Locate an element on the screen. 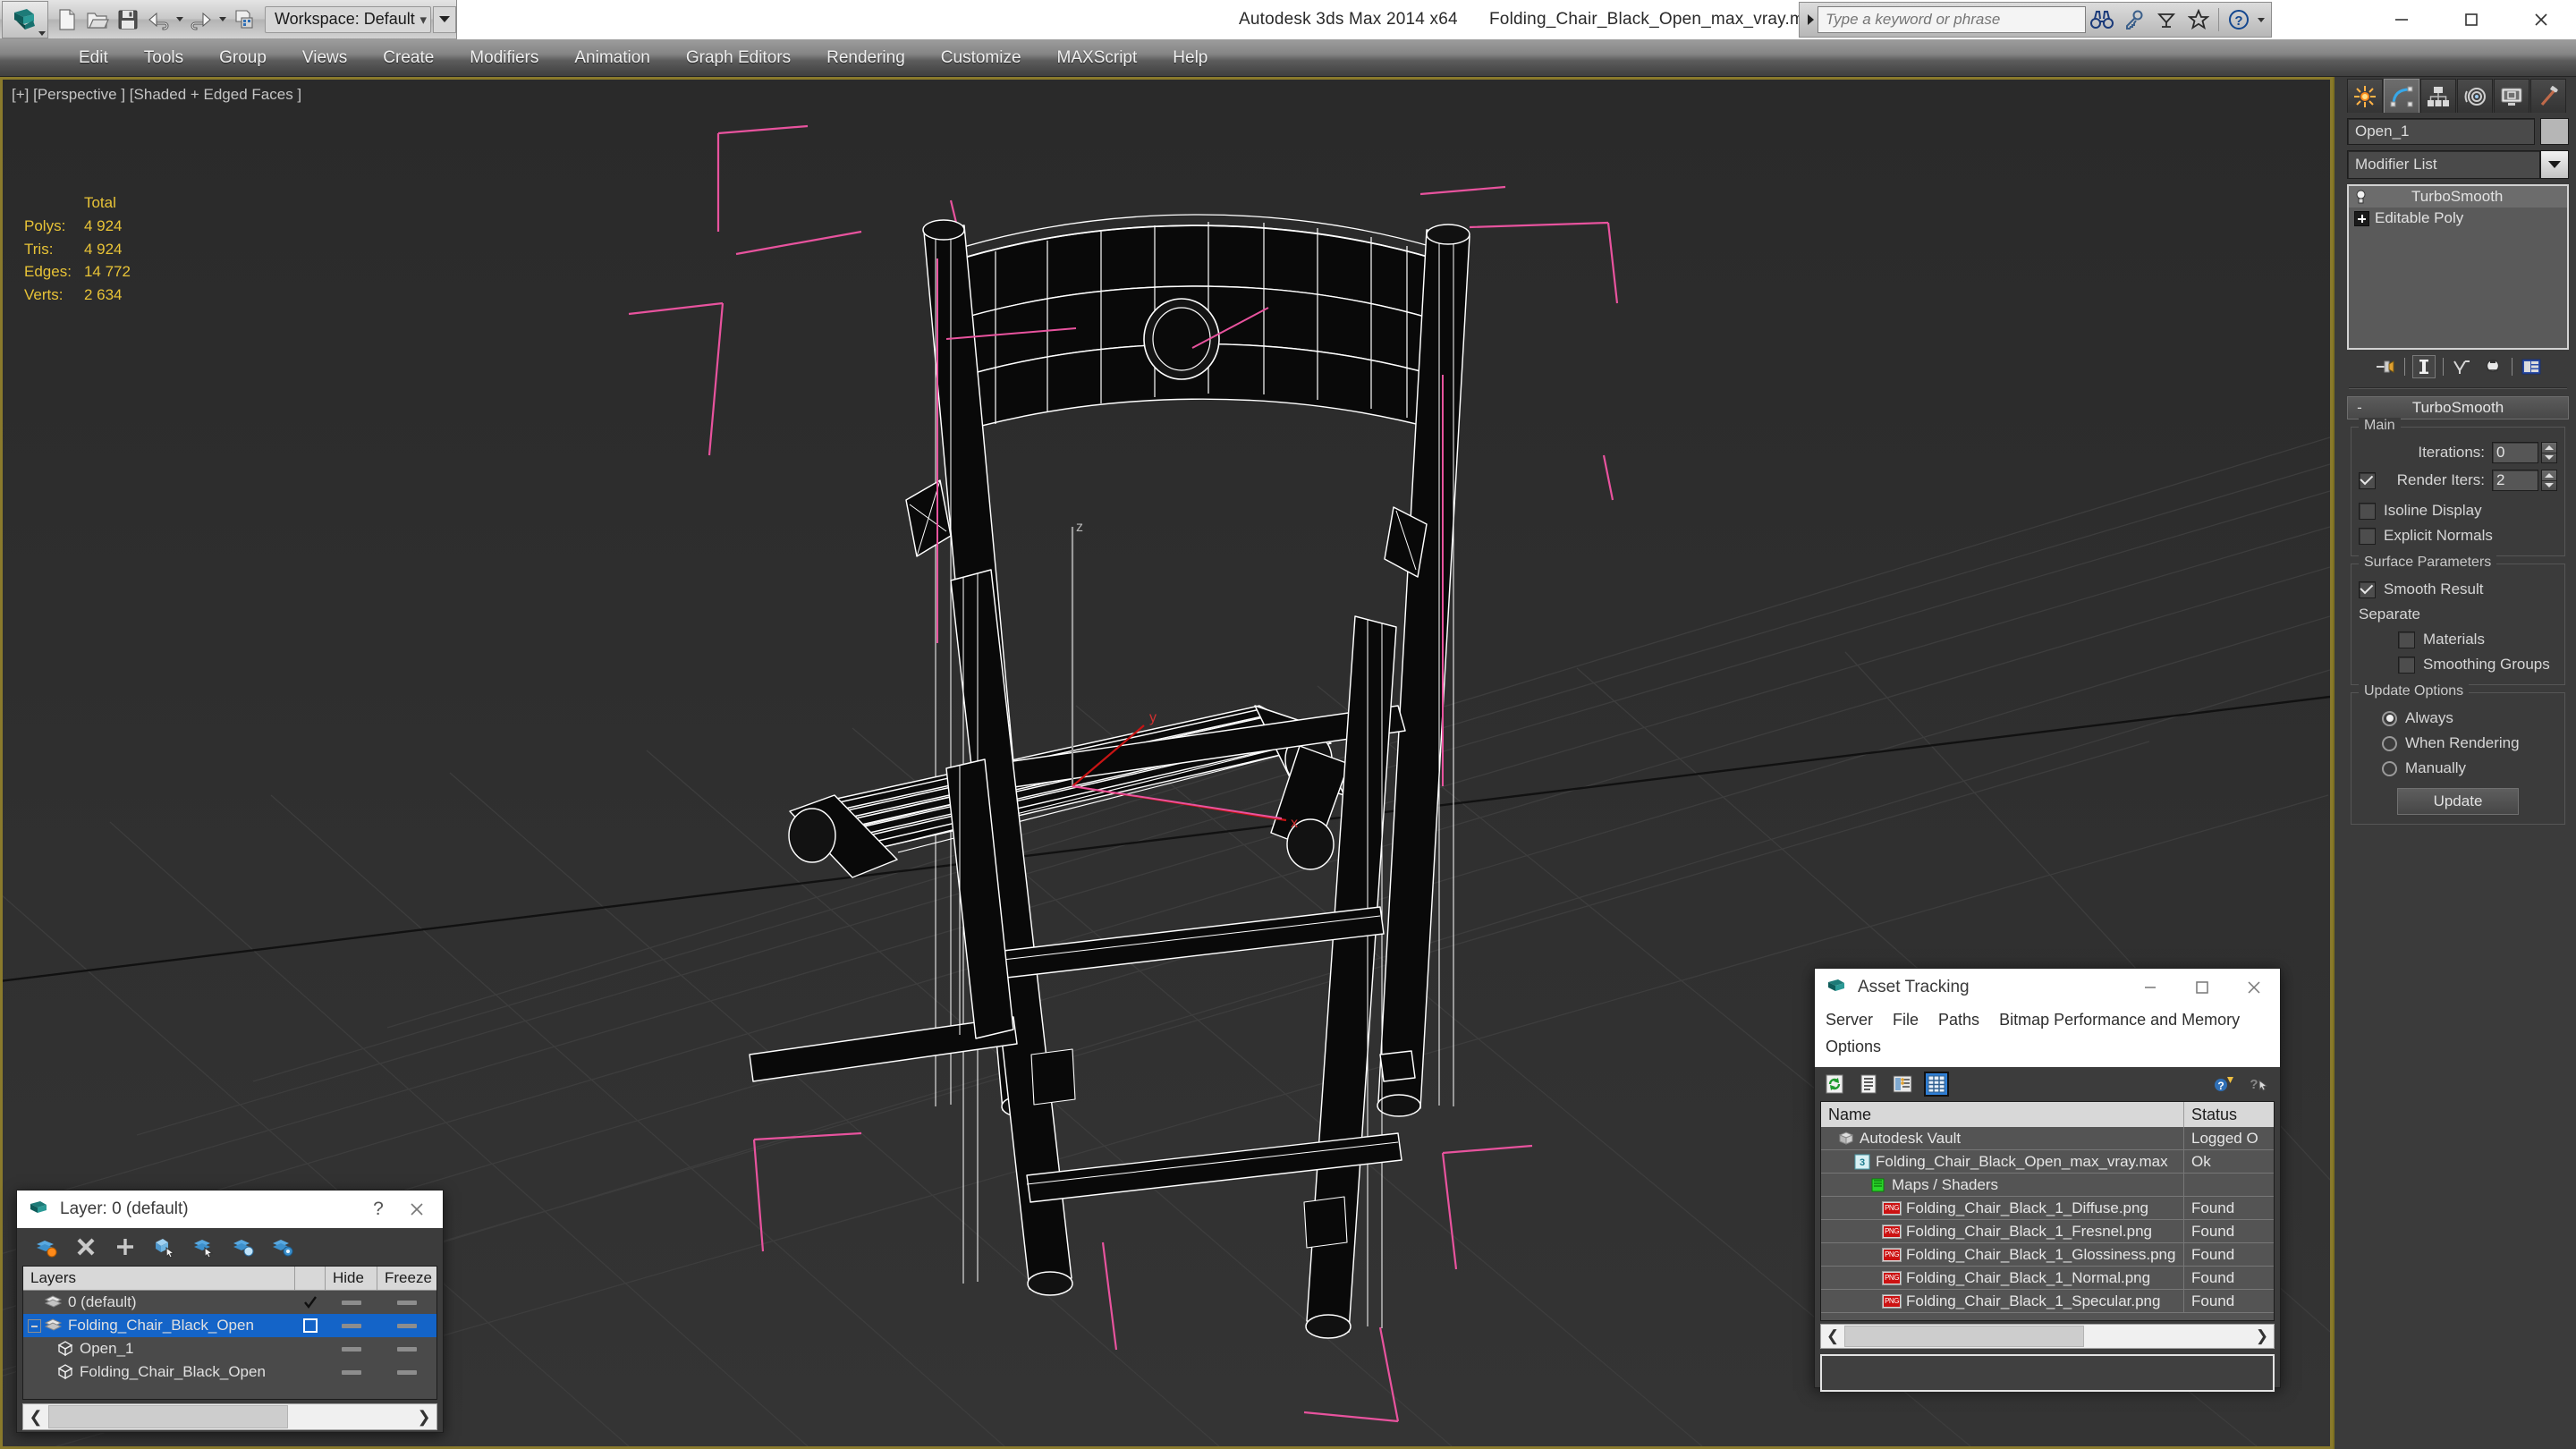 This screenshot has height=1449, width=2576. at-menu-file: File is located at coordinates (1906, 1019).